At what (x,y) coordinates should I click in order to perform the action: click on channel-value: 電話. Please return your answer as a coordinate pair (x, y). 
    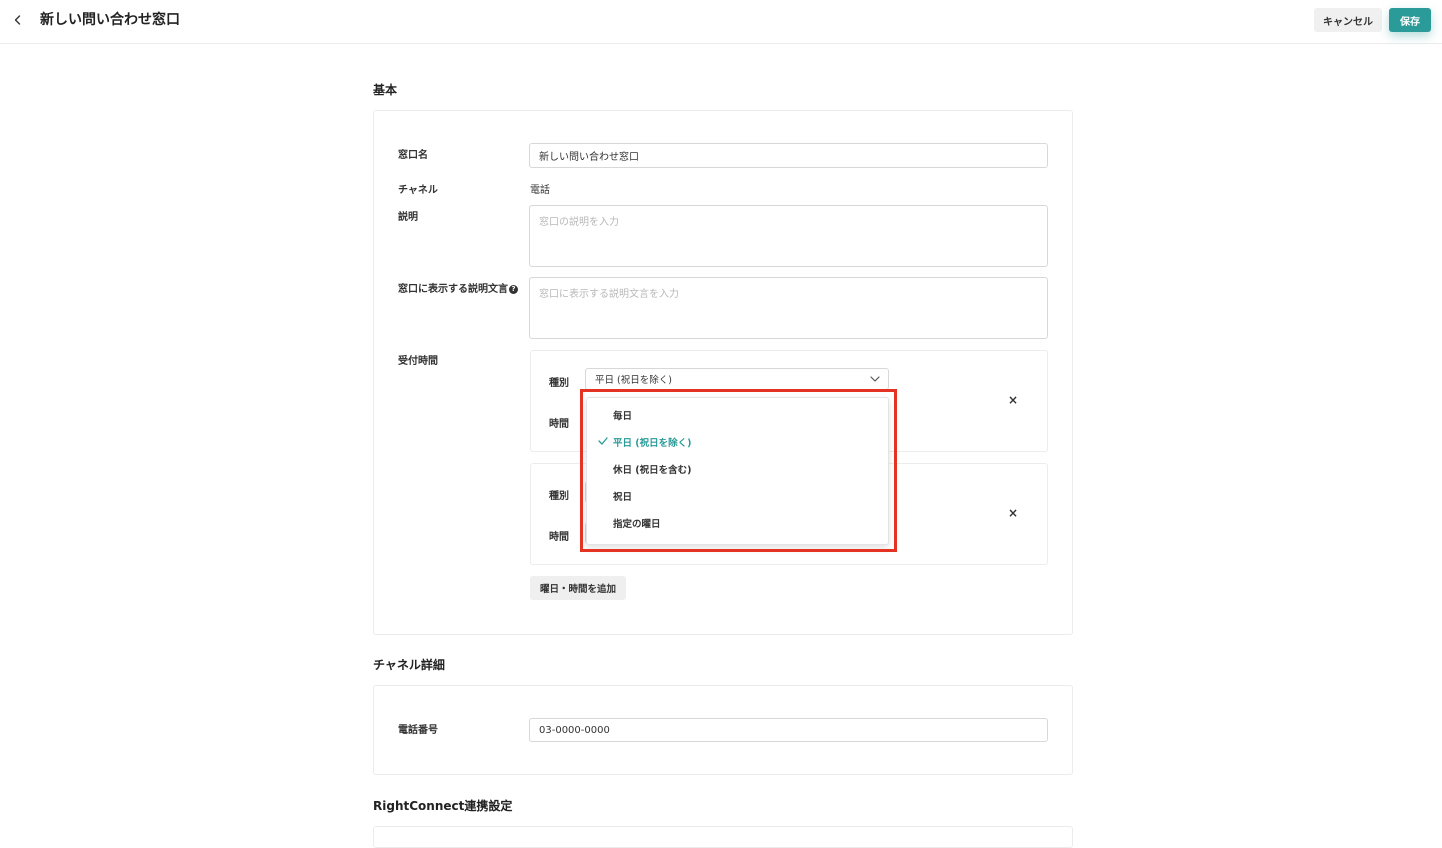
    Looking at the image, I should click on (540, 190).